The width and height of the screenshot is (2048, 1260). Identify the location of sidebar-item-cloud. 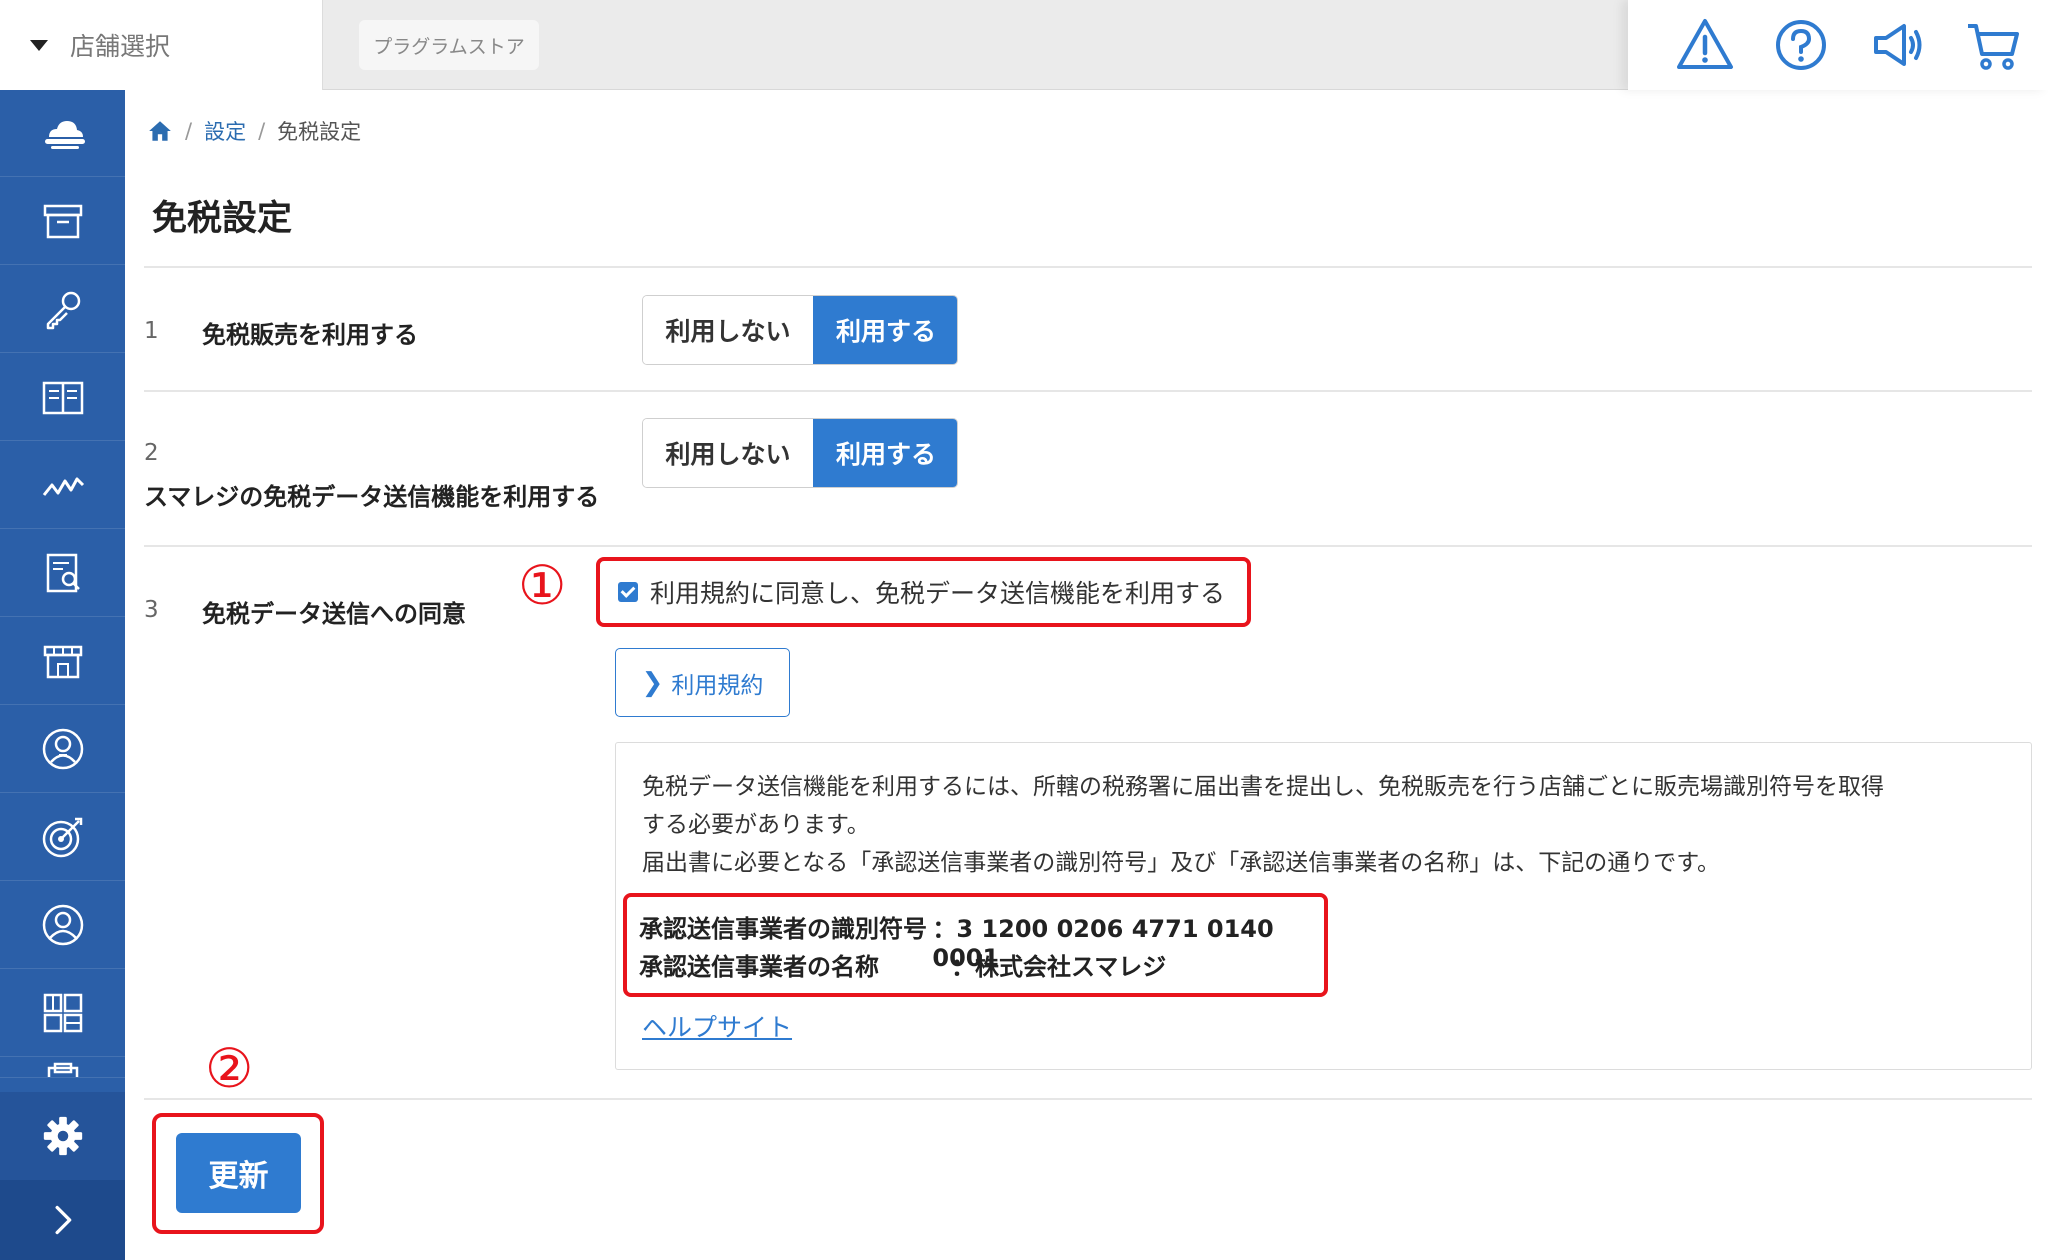
(62, 133).